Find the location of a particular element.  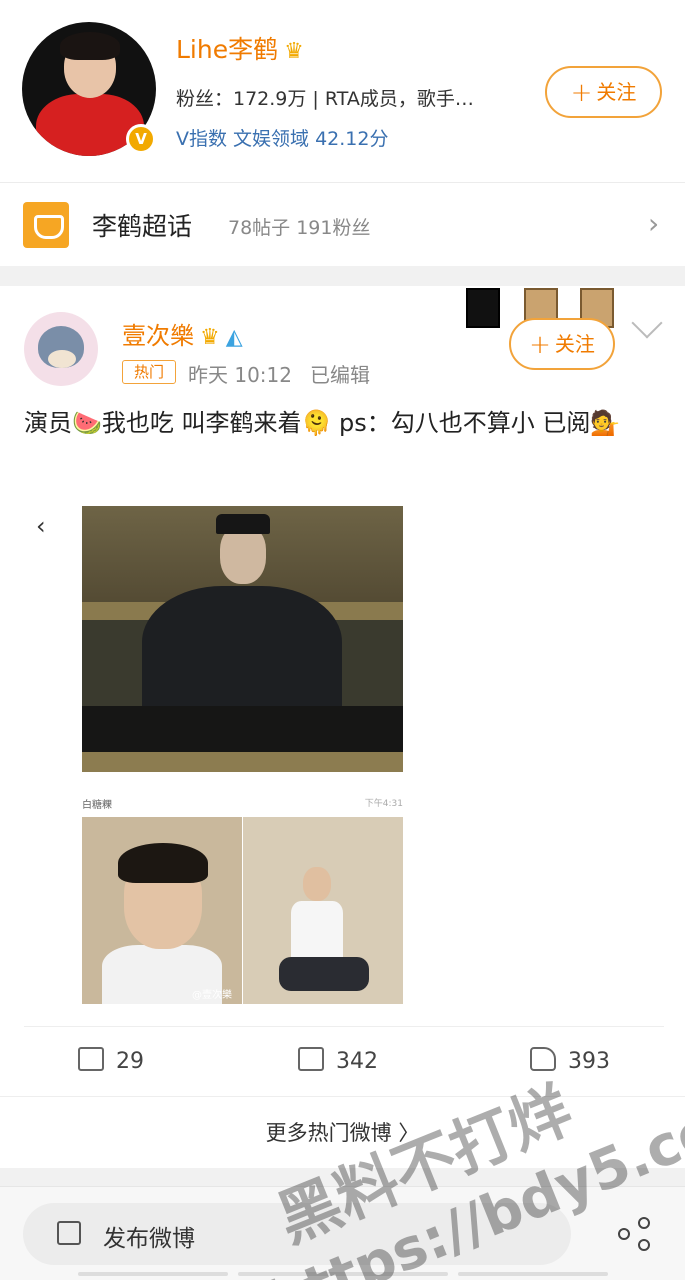

section-divider is located at coordinates (342, 276).